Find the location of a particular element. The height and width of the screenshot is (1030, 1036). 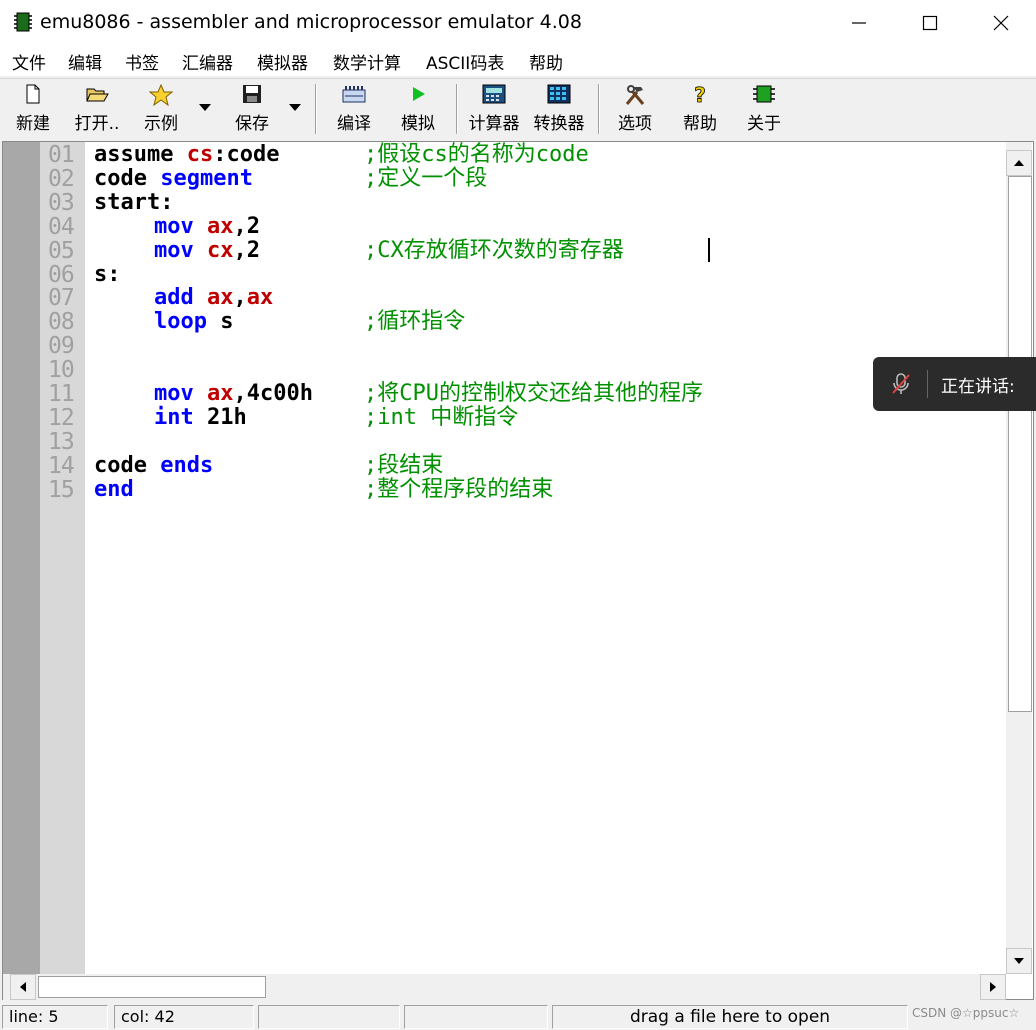

line-number: 14 is located at coordinates (61, 465).